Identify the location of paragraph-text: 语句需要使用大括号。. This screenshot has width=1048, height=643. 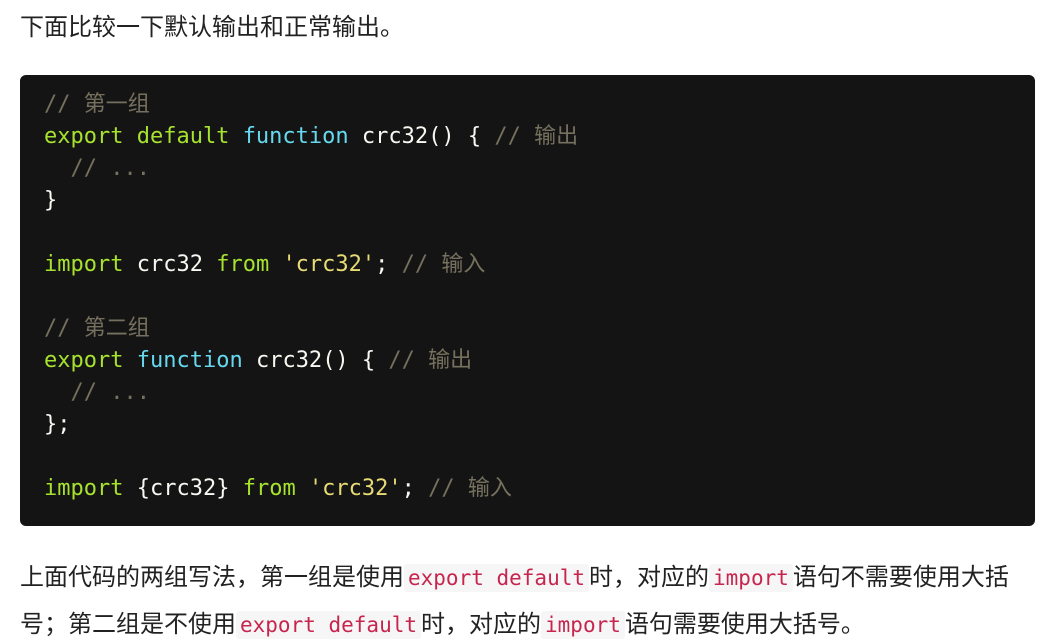
(744, 624).